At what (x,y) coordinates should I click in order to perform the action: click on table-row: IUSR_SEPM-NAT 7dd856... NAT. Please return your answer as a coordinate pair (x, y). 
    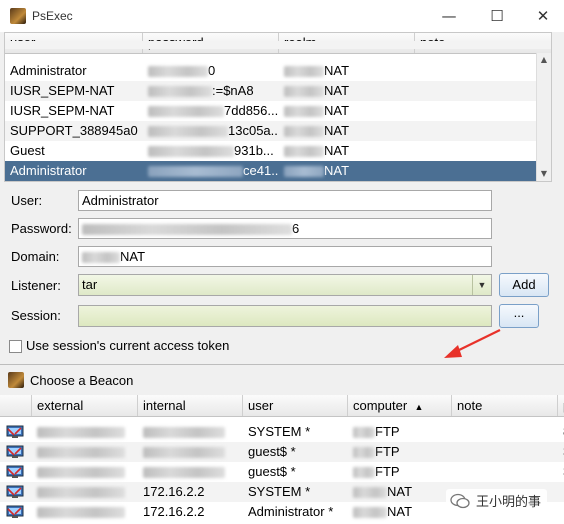
    Looking at the image, I should click on (278, 111).